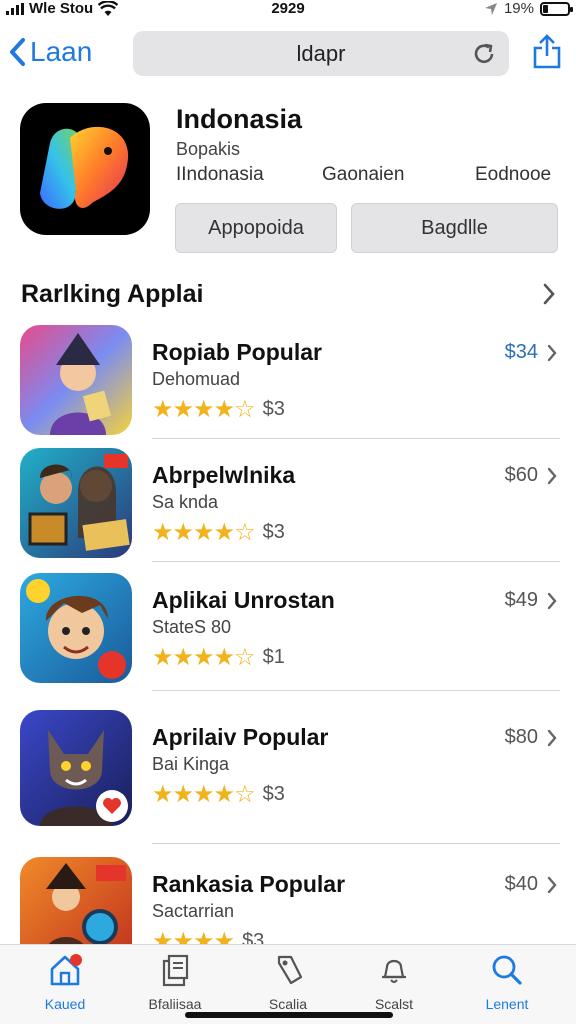 This screenshot has width=576, height=1024. I want to click on url-text: ldapr, so click(321, 53).